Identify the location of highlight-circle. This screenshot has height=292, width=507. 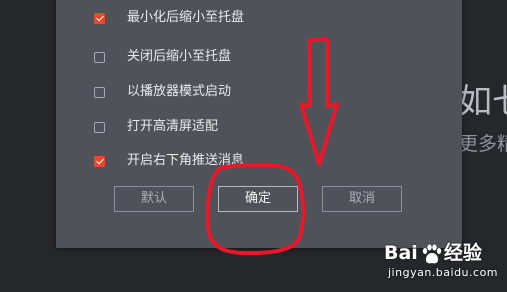
(255, 209).